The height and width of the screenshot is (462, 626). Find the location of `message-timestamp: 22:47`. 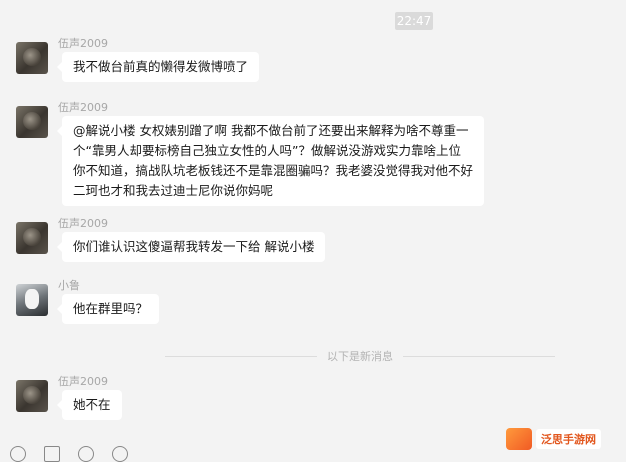

message-timestamp: 22:47 is located at coordinates (414, 21).